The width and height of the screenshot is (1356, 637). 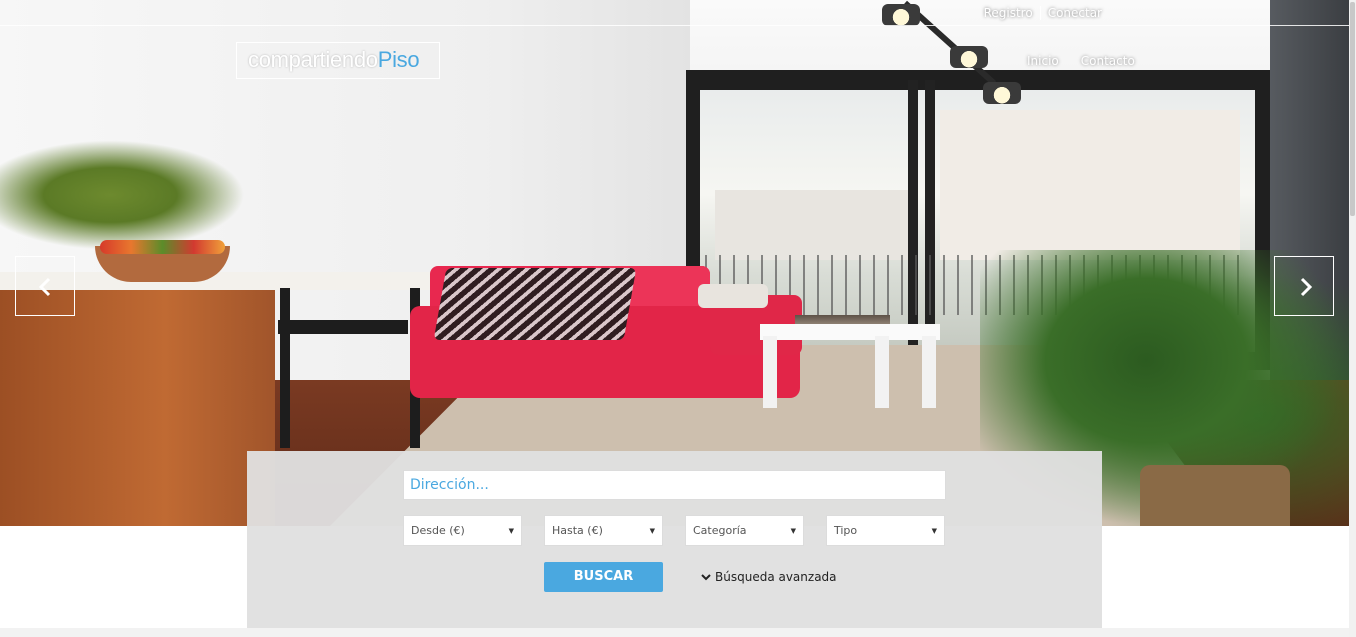 I want to click on logo-text-part2: Piso, so click(x=398, y=59).